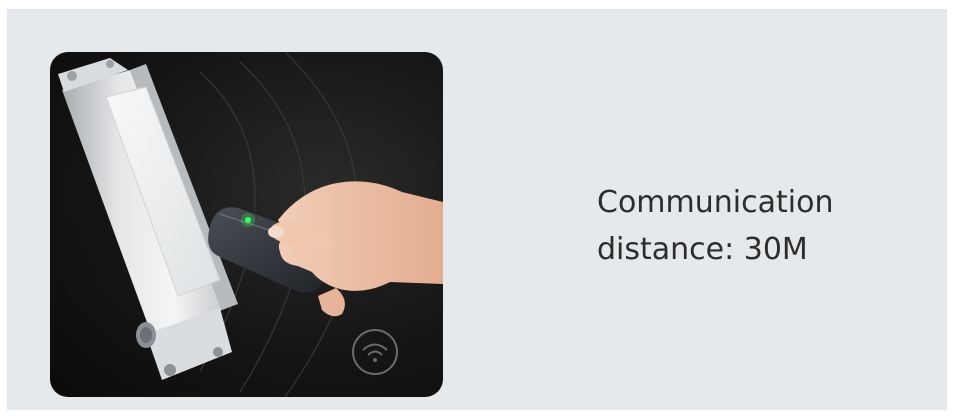 This screenshot has width=954, height=419. What do you see at coordinates (762, 226) in the screenshot?
I see `feature-caption: Communication distance: 30M` at bounding box center [762, 226].